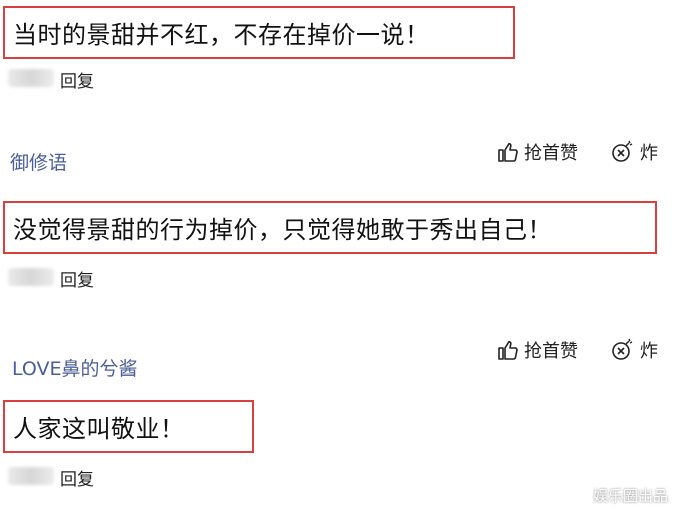 The height and width of the screenshot is (514, 678). Describe the element at coordinates (77, 79) in the screenshot. I see `reply-button-1: 回复` at that location.